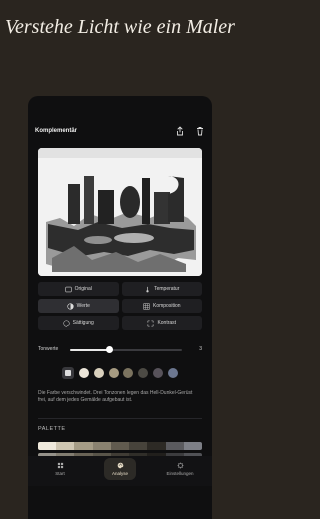 The image size is (320, 519). I want to click on contrast-button: Kontrast, so click(161, 323).